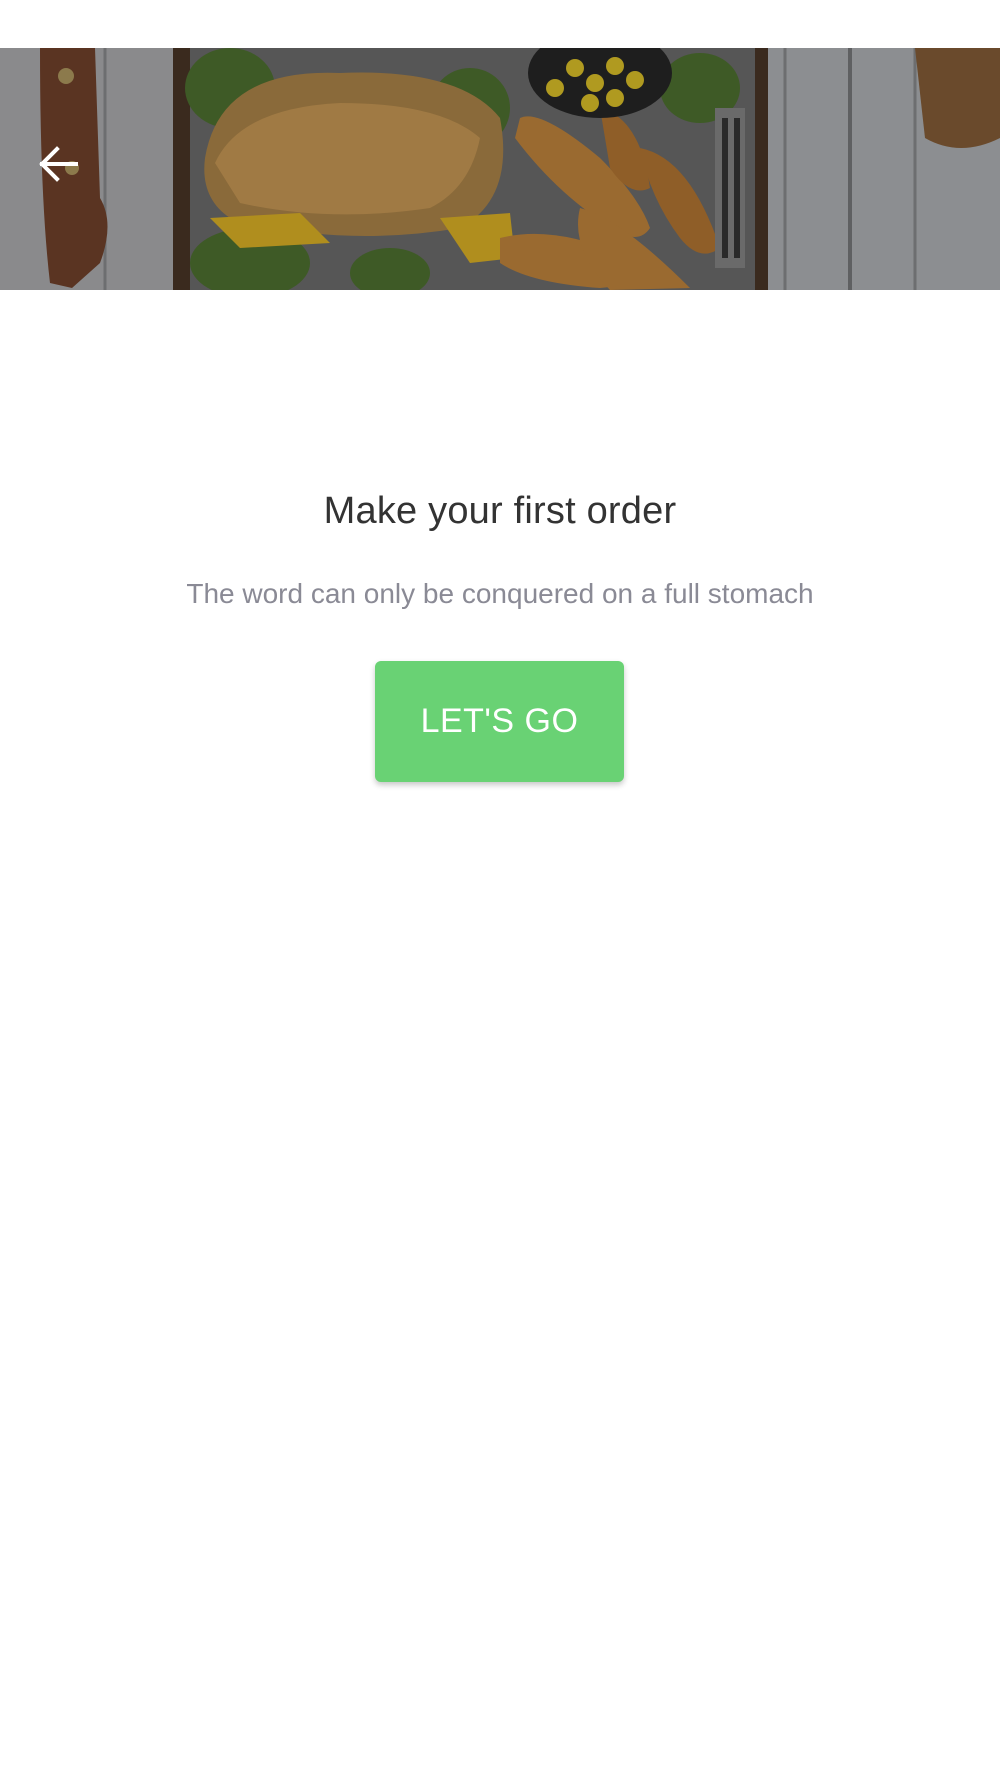 This screenshot has height=1778, width=1000. Describe the element at coordinates (500, 511) in the screenshot. I see `page-title: Make your first order` at that location.